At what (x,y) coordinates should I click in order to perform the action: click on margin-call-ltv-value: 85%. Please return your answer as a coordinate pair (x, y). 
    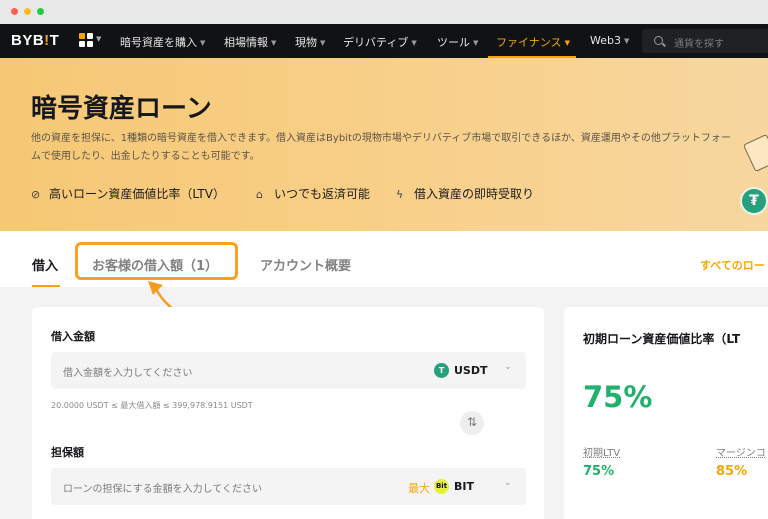
    Looking at the image, I should click on (732, 471).